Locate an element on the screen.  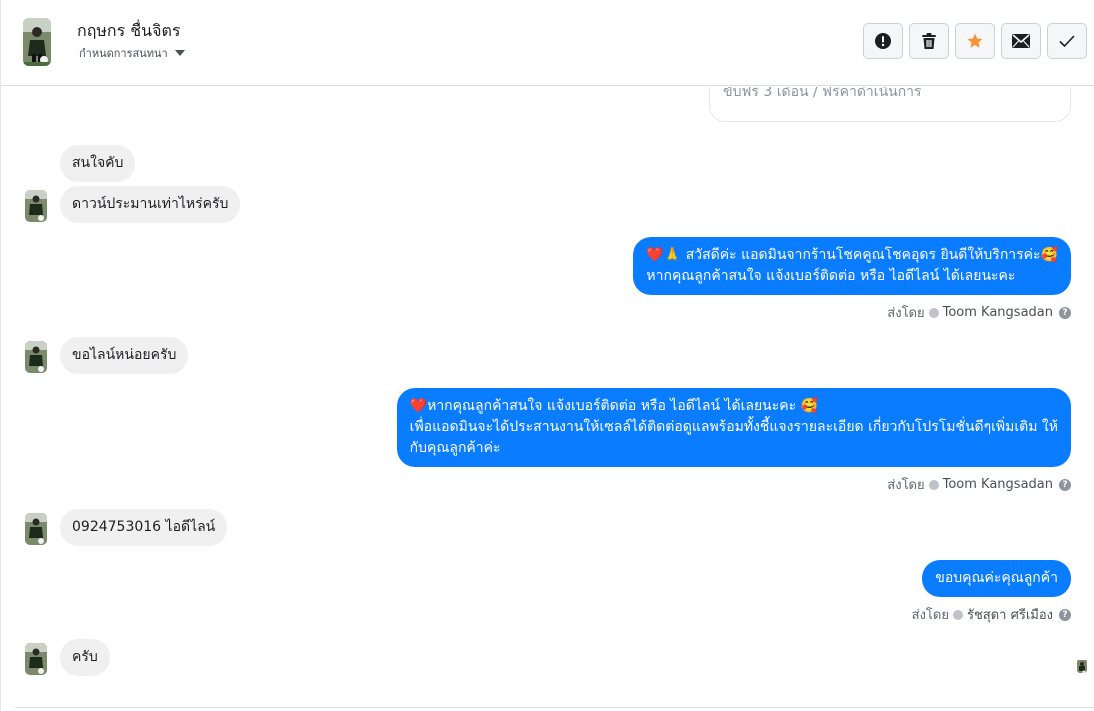
check-icon is located at coordinates (1067, 41).